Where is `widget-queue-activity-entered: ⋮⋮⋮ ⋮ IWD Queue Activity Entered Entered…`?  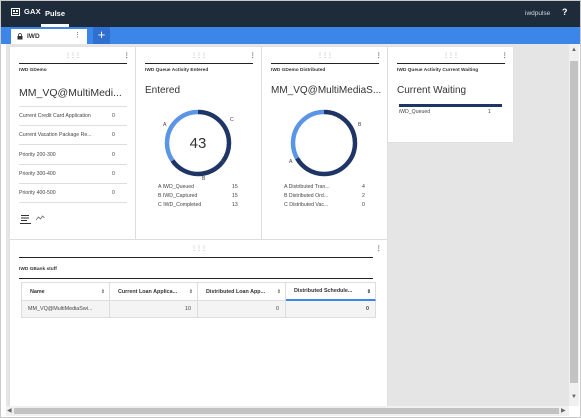 widget-queue-activity-entered: ⋮⋮⋮ ⋮ IWD Queue Activity Entered Entered… is located at coordinates (198, 143).